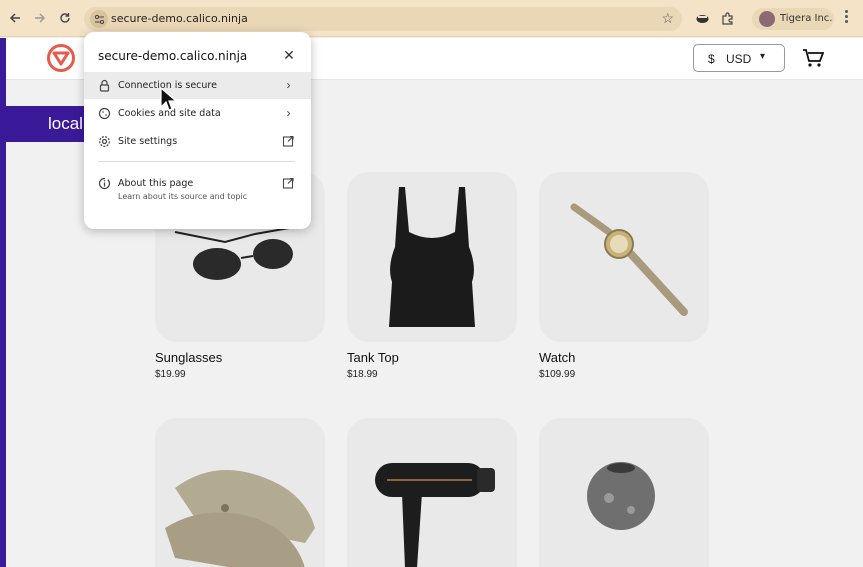  Describe the element at coordinates (289, 55) in the screenshot. I see `close-icon: ✕` at that location.